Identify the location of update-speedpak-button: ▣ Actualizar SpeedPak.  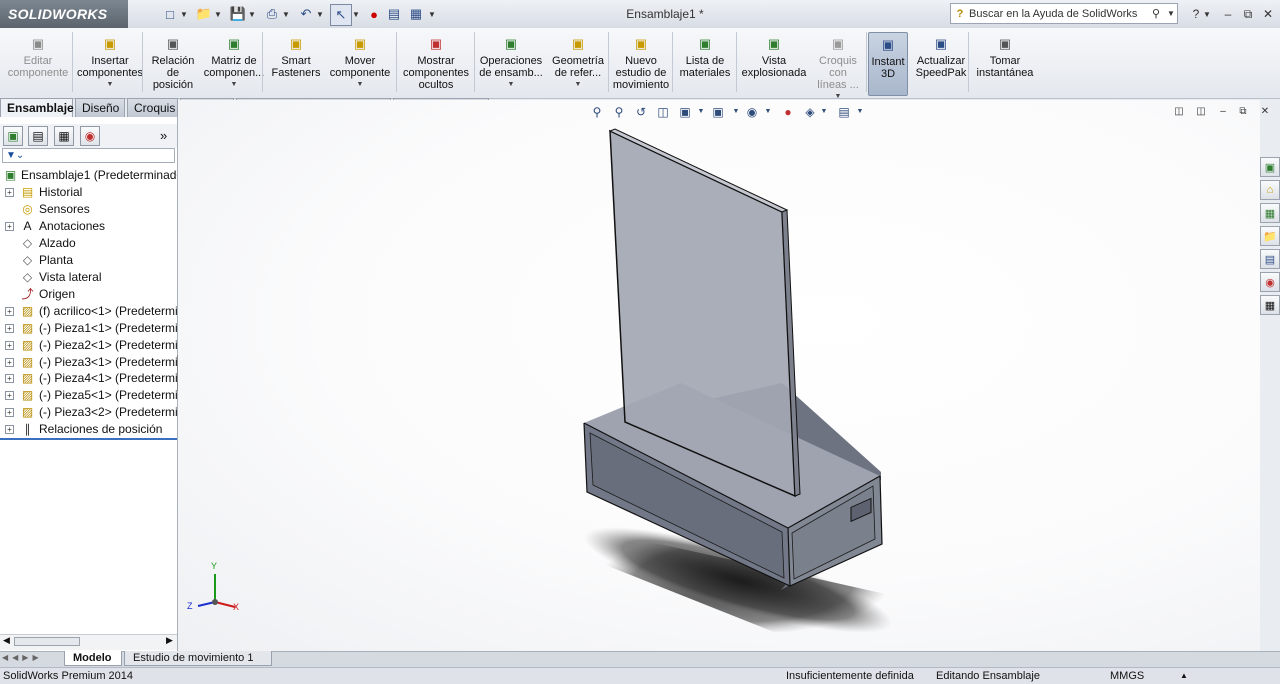
(941, 64).